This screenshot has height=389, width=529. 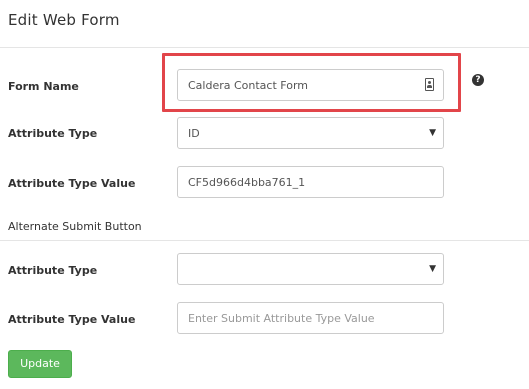 I want to click on attribute-type-selected-value: ID, so click(x=194, y=133).